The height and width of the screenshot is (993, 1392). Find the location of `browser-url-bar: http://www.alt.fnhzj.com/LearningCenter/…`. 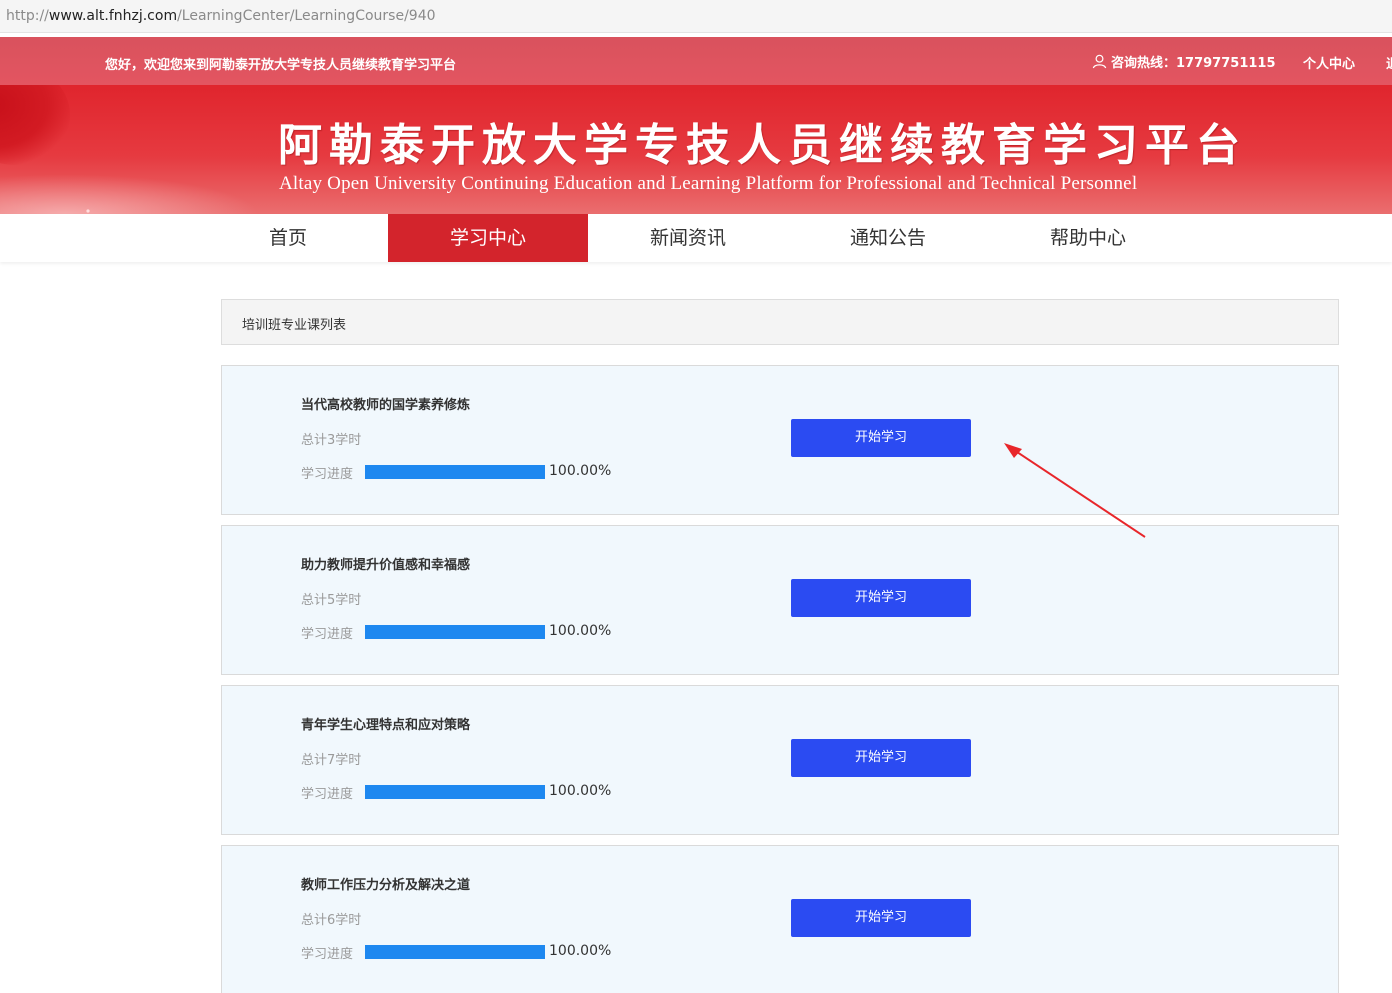

browser-url-bar: http://www.alt.fnhzj.com/LearningCenter/… is located at coordinates (696, 18).